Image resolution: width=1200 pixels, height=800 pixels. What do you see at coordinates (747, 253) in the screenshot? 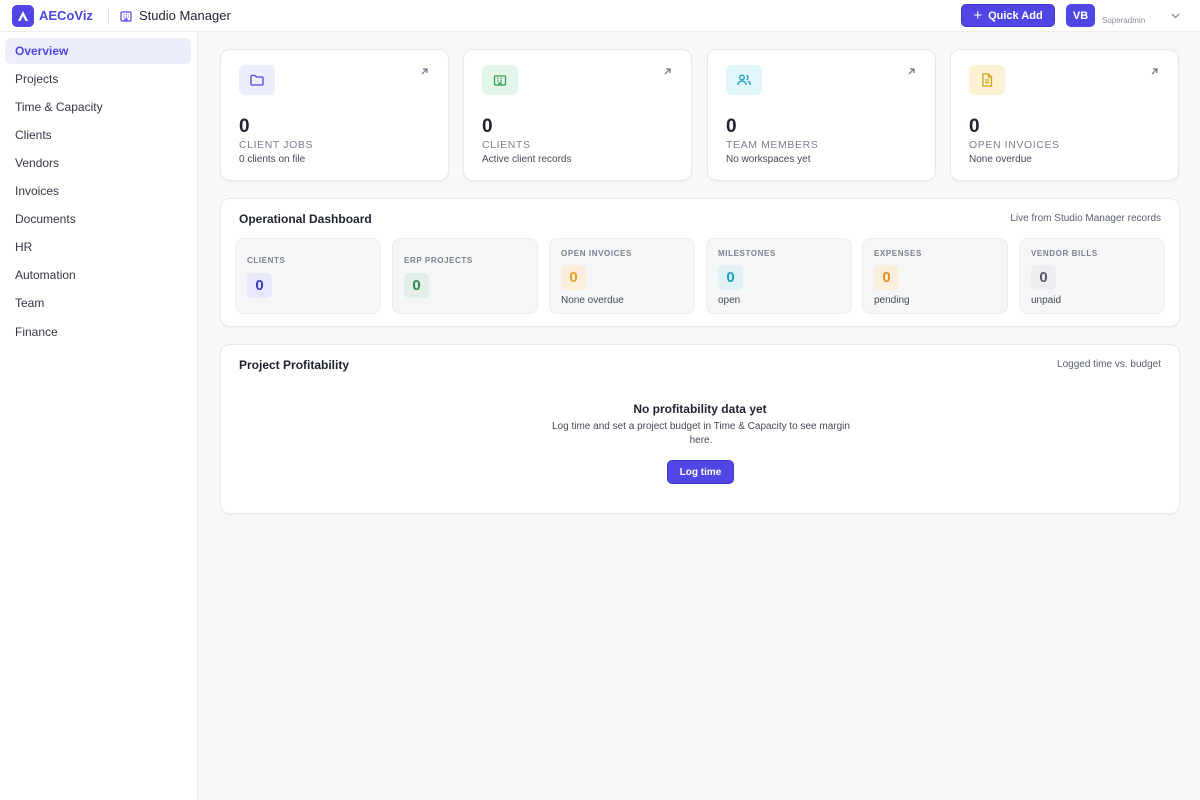
I see `mini-label: MILESTONES` at bounding box center [747, 253].